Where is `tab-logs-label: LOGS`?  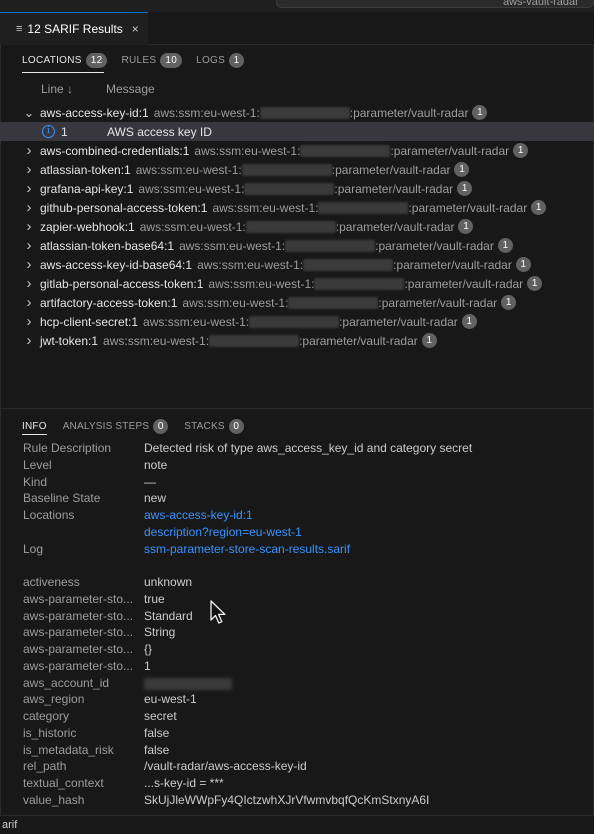 tab-logs-label: LOGS is located at coordinates (211, 60).